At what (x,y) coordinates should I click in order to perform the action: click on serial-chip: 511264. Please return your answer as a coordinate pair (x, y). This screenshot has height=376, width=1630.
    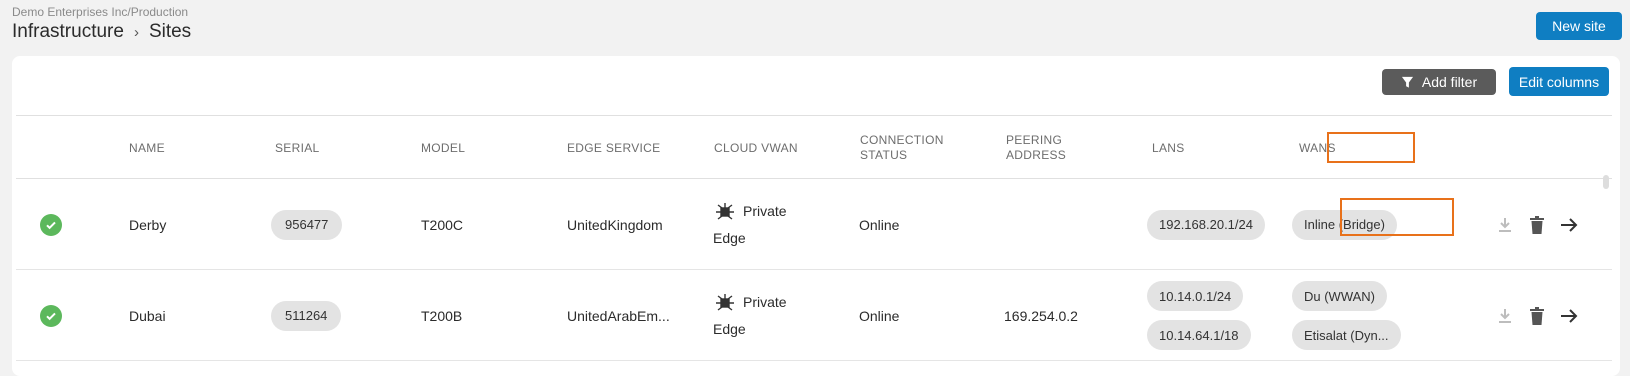
    Looking at the image, I should click on (306, 315).